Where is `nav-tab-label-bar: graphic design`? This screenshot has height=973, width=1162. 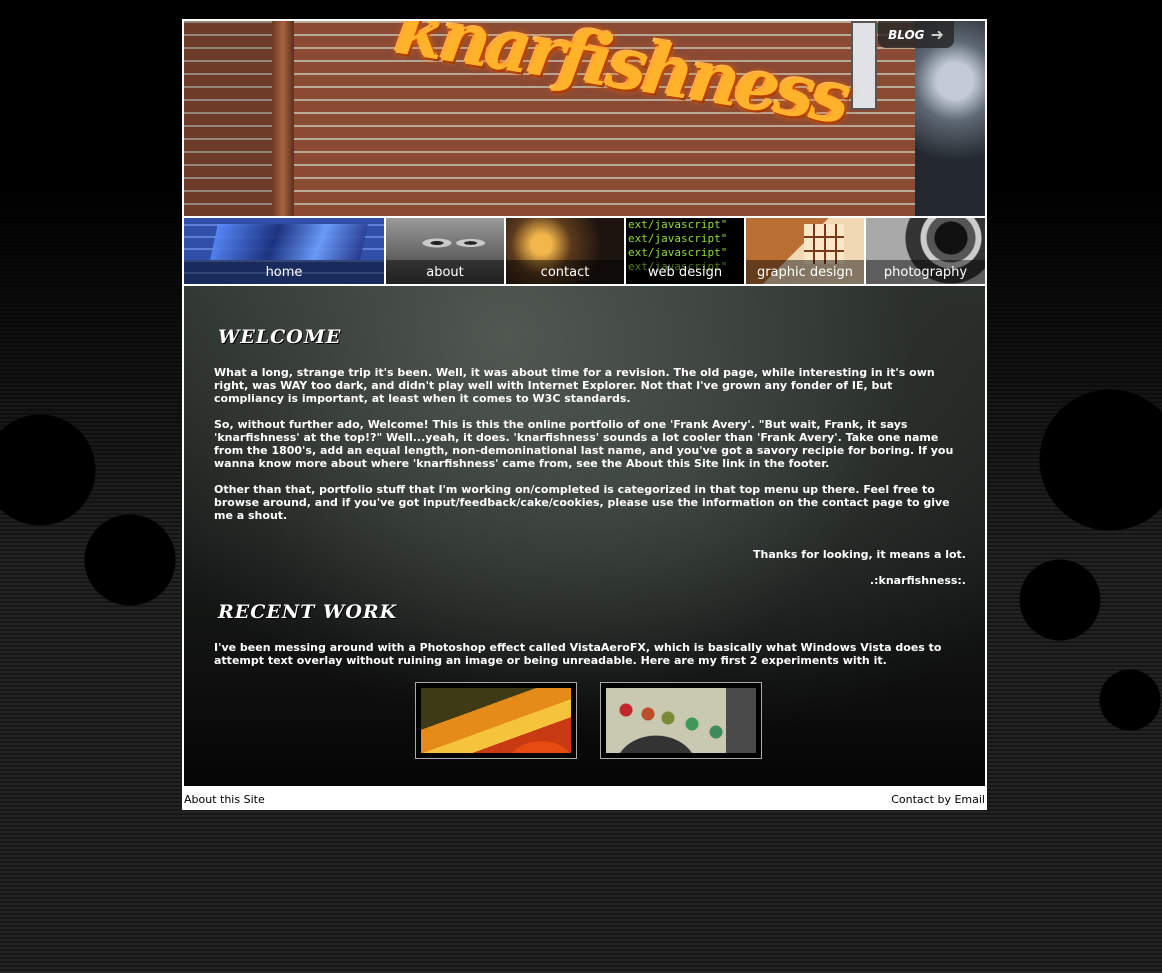 nav-tab-label-bar: graphic design is located at coordinates (805, 272).